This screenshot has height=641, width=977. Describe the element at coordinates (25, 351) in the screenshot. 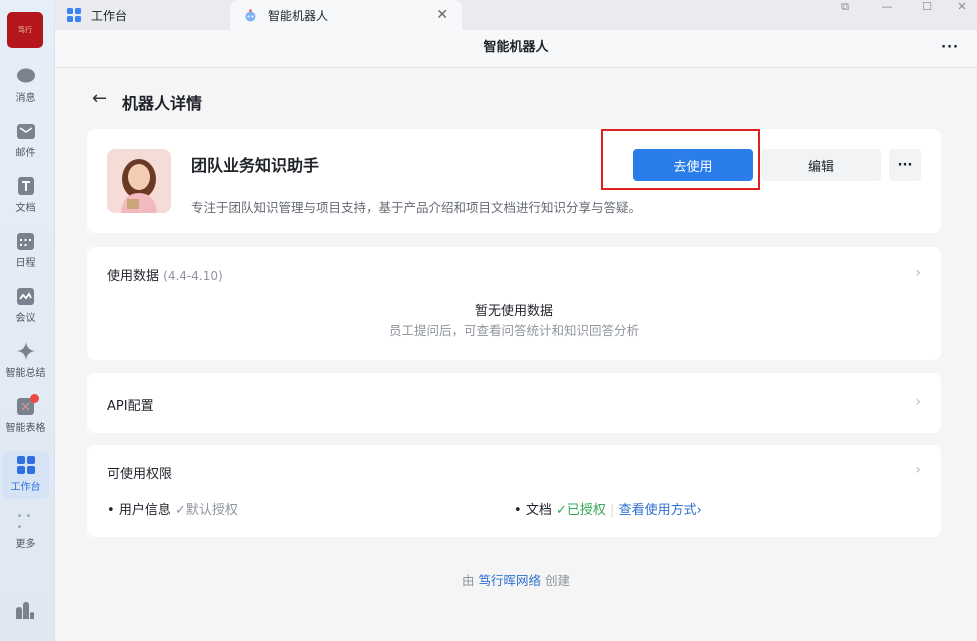

I see `sparkle-icon` at that location.